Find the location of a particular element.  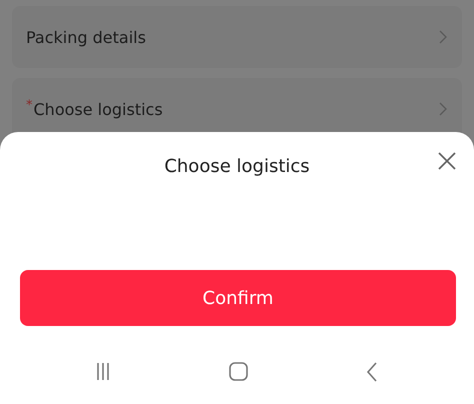

row-label: Choose logistics is located at coordinates (98, 109).